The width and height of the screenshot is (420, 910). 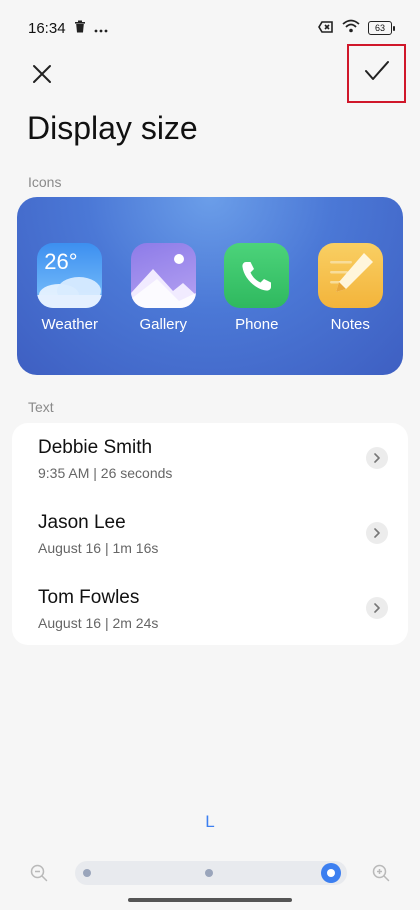 I want to click on check-icon, so click(x=377, y=73).